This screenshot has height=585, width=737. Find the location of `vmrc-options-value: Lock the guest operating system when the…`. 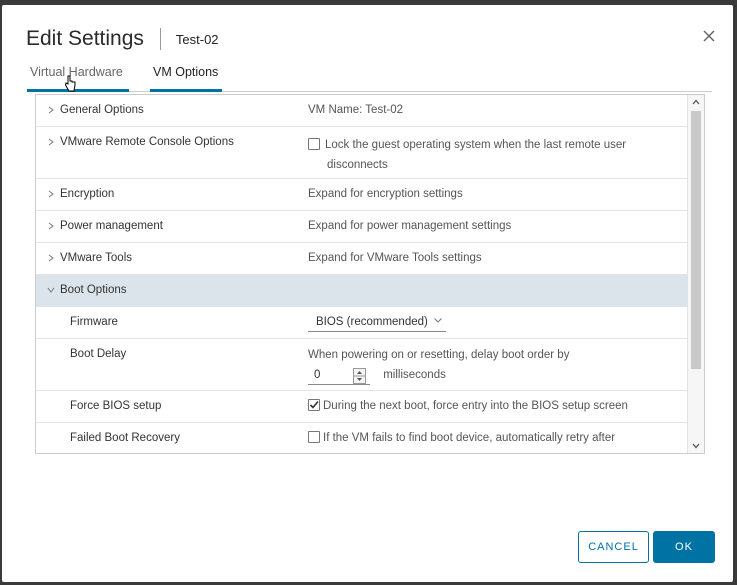

vmrc-options-value: Lock the guest operating system when the… is located at coordinates (467, 155).